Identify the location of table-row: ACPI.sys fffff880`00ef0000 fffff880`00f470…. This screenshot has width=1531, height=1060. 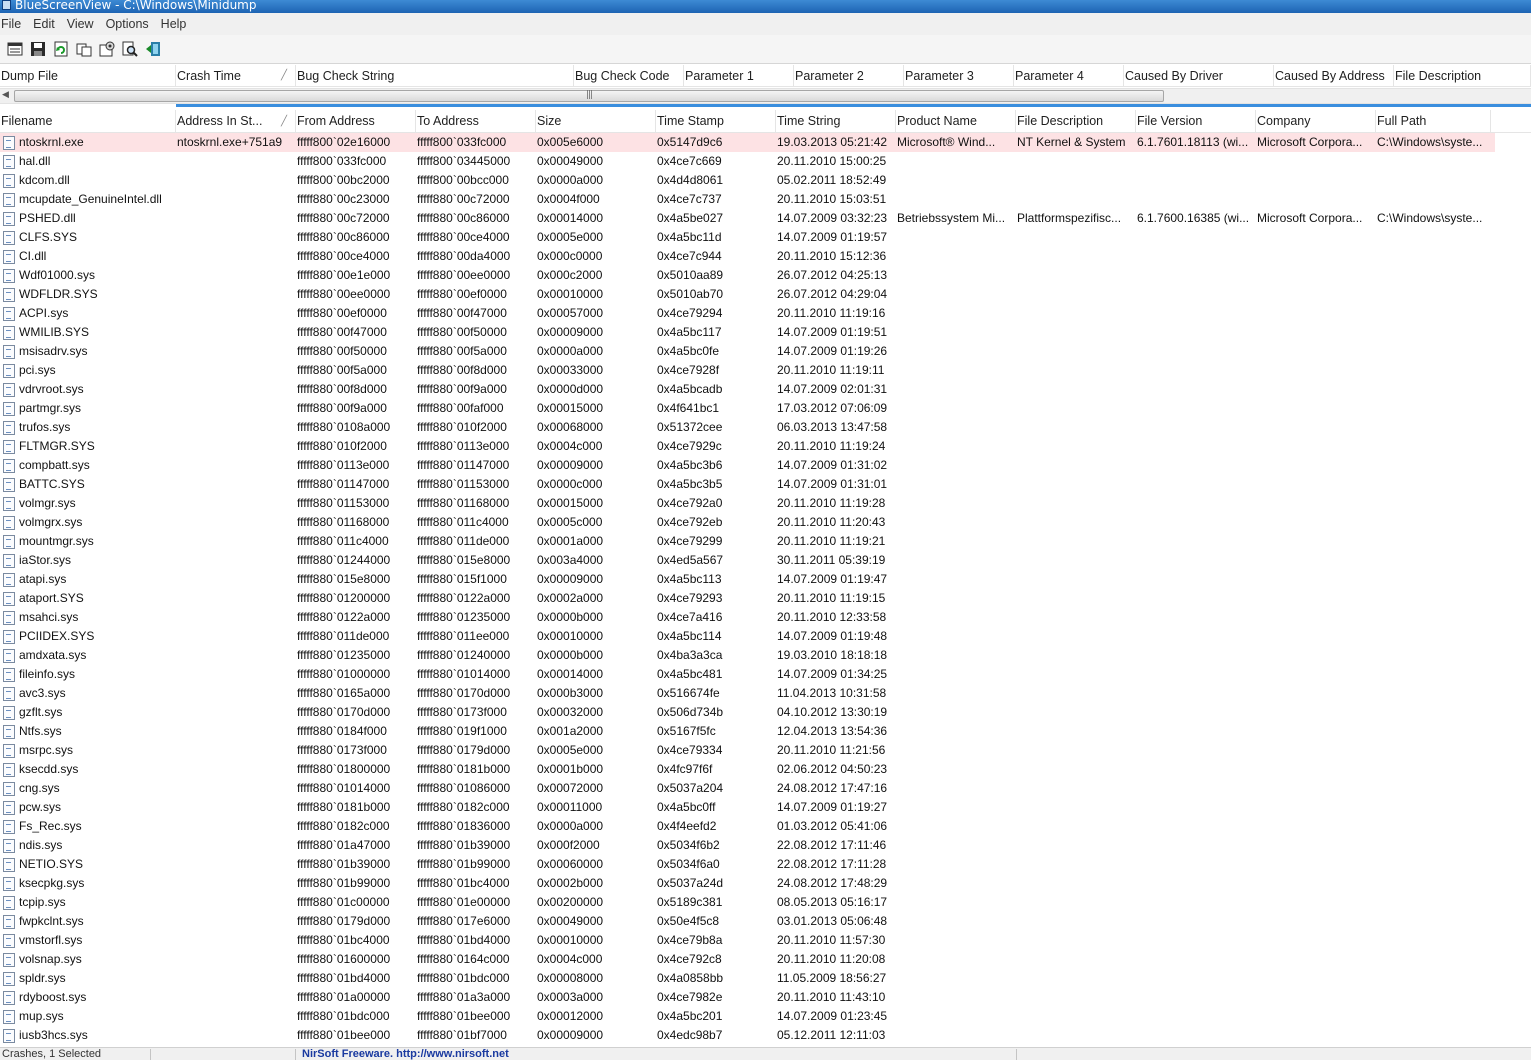
(765, 313).